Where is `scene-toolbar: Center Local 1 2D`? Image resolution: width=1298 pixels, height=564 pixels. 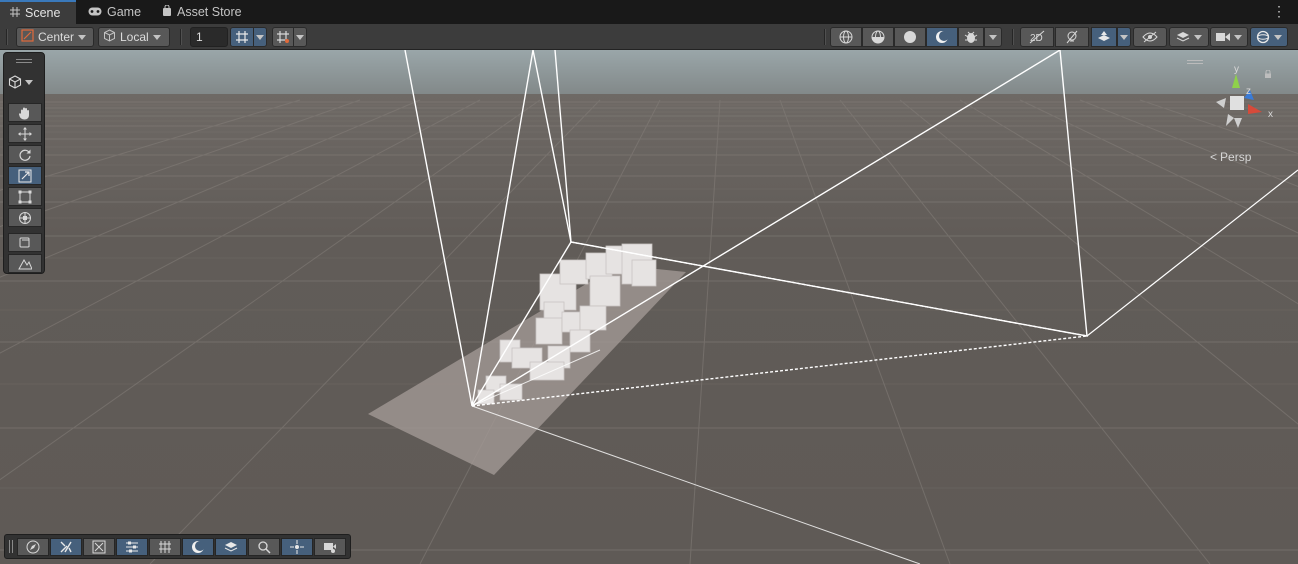 scene-toolbar: Center Local 1 2D is located at coordinates (649, 37).